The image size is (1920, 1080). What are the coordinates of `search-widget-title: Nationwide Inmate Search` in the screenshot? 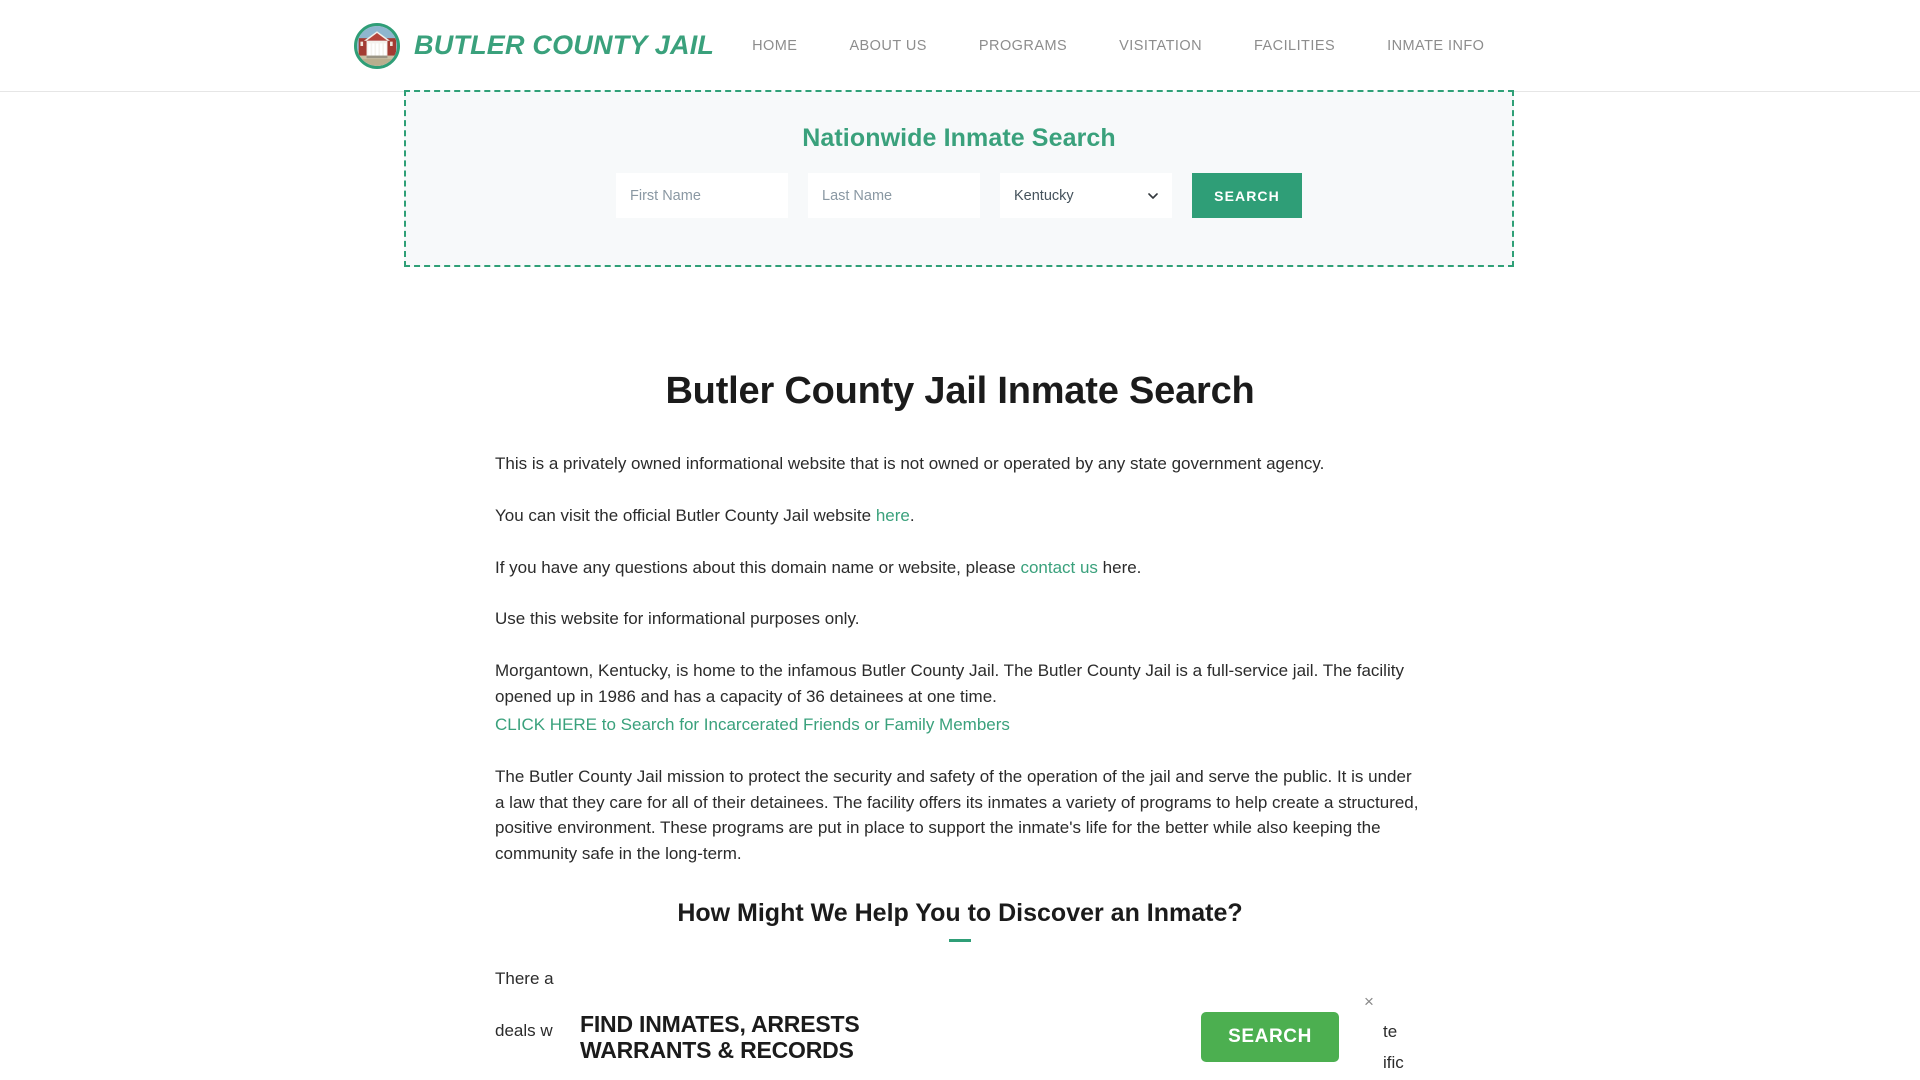 It's located at (959, 138).